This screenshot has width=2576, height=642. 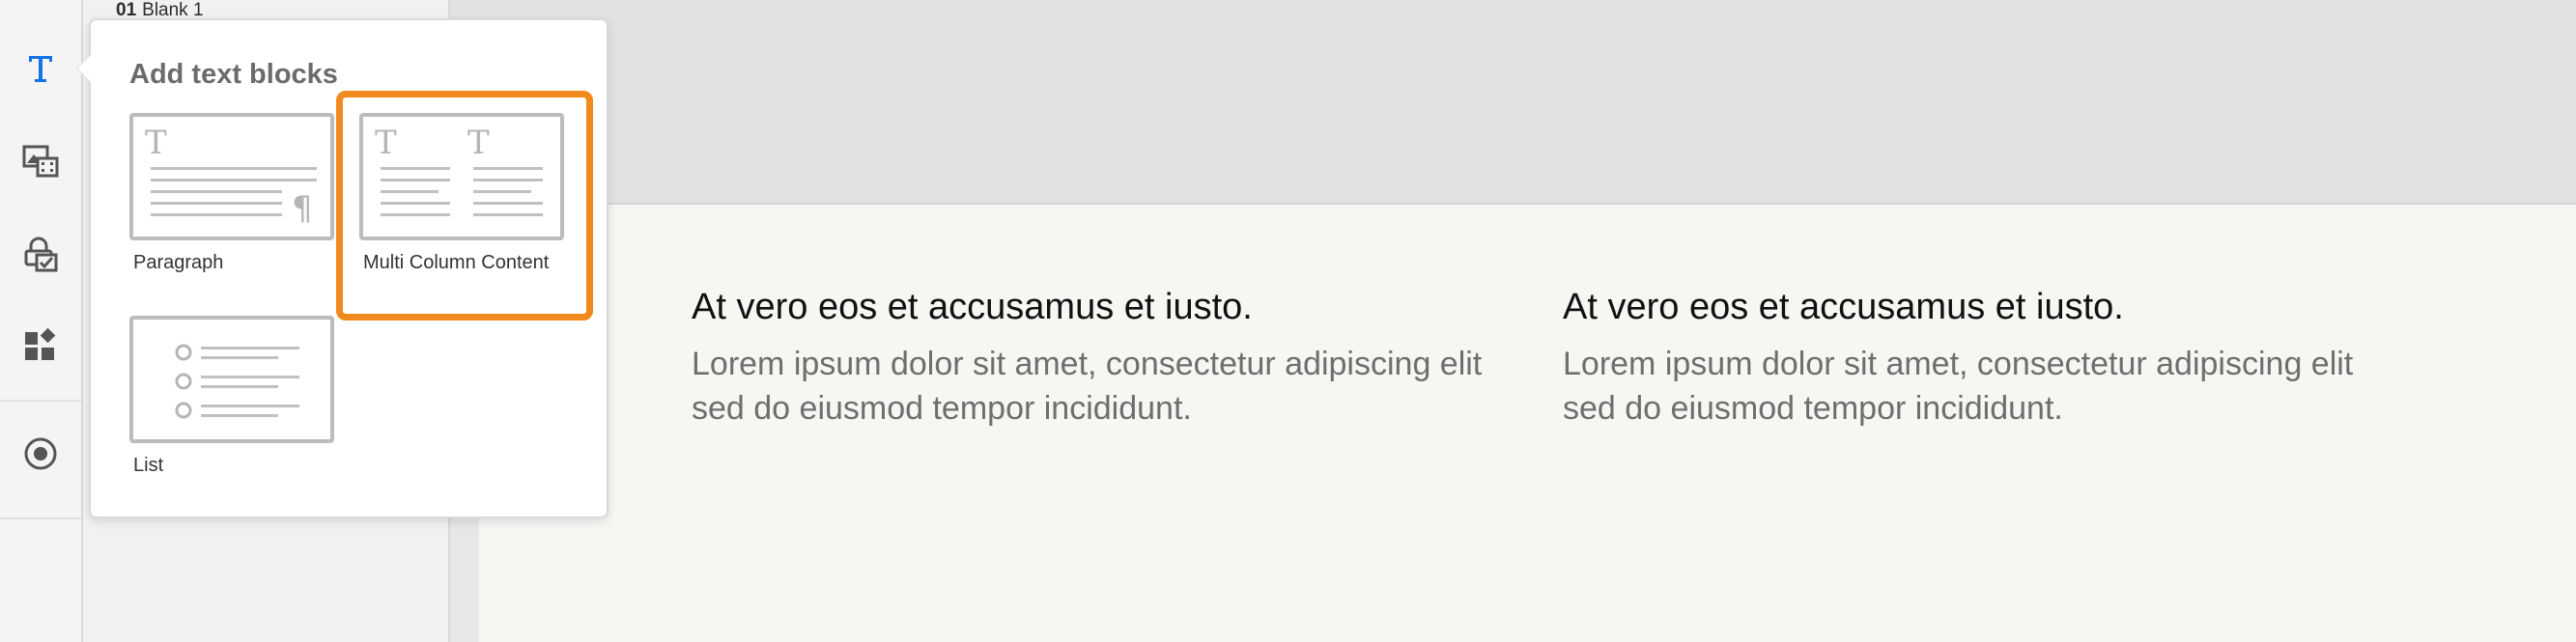 I want to click on text-icon, so click(x=40, y=69).